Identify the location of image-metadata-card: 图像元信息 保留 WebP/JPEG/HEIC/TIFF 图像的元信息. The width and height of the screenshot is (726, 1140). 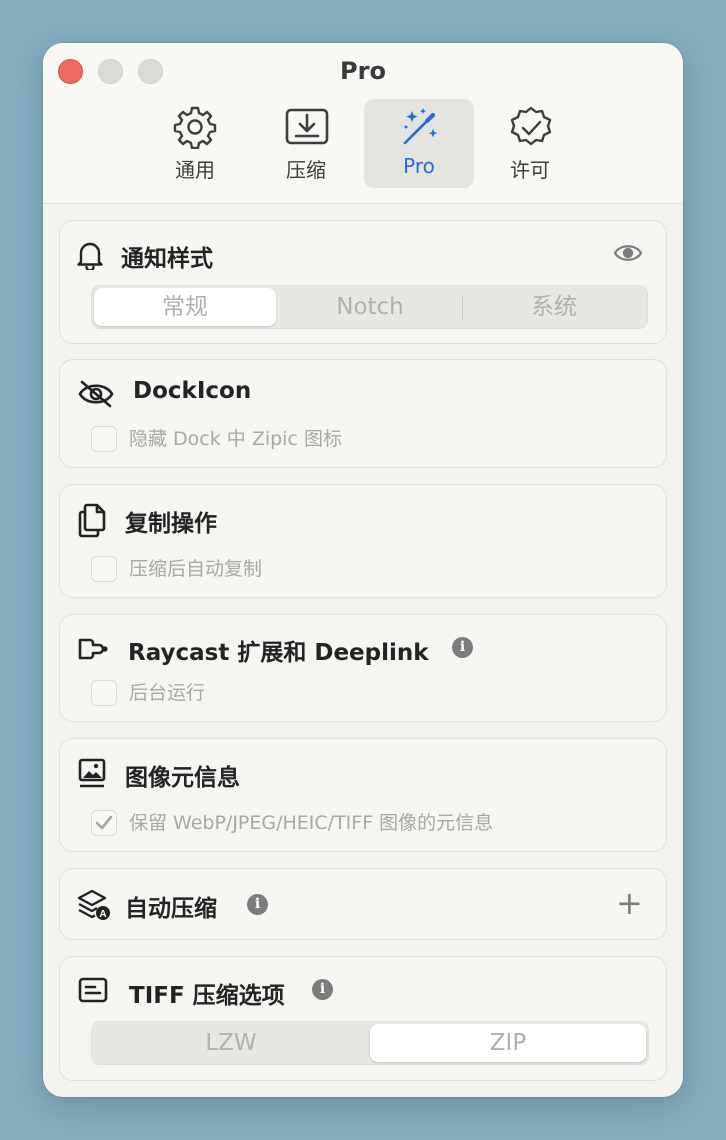
(363, 795).